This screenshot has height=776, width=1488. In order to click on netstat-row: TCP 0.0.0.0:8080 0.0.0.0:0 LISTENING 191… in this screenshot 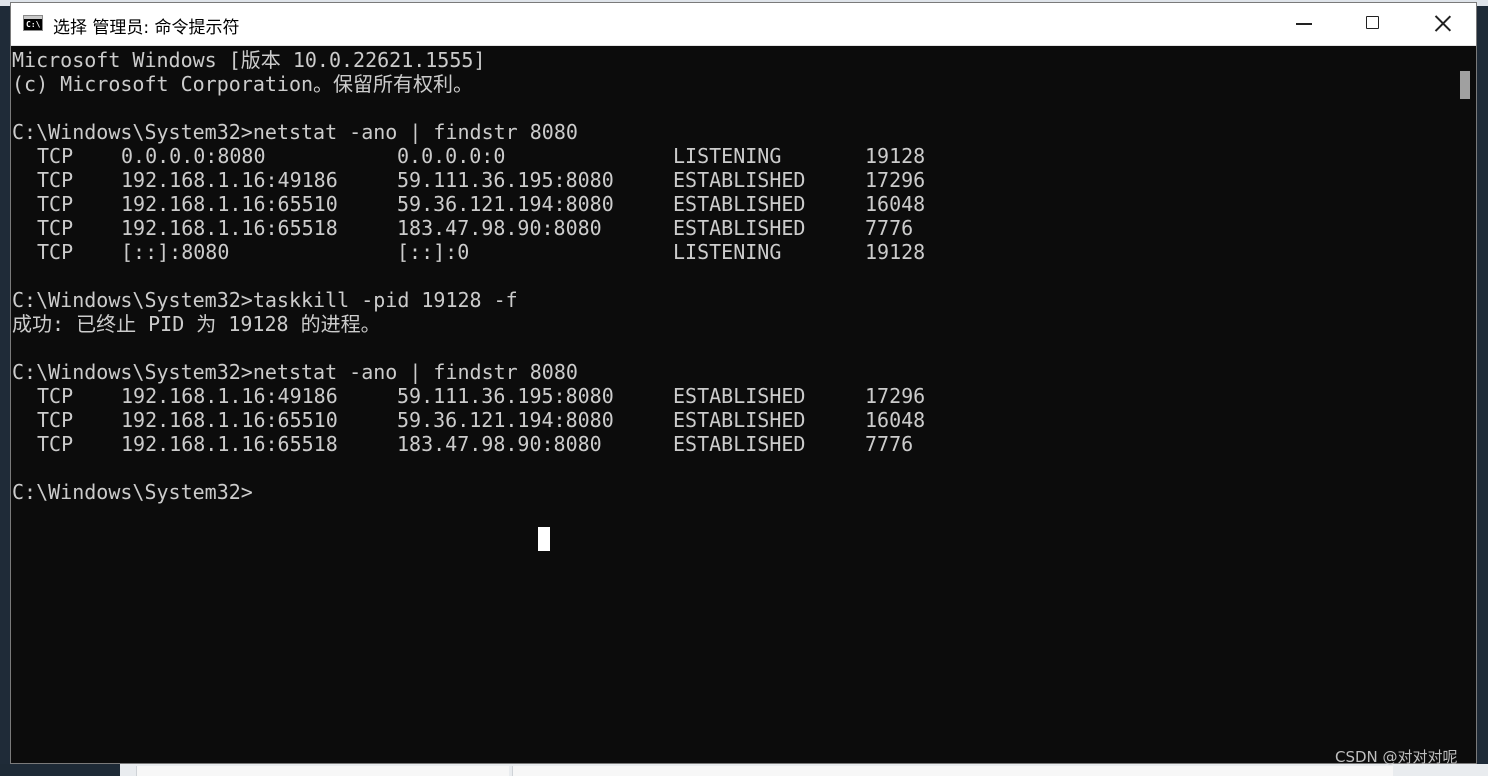, I will do `click(732, 156)`.